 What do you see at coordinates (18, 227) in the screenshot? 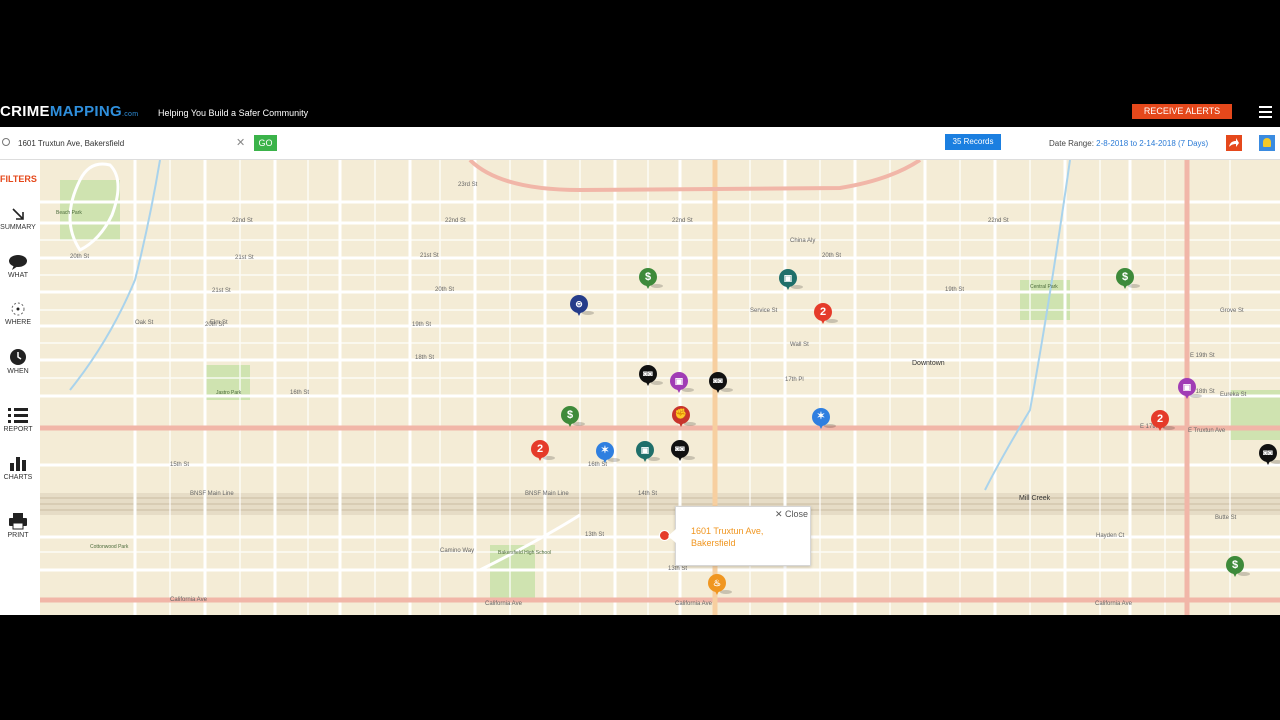
I see `sidebar-item-label: SUMMARY` at bounding box center [18, 227].